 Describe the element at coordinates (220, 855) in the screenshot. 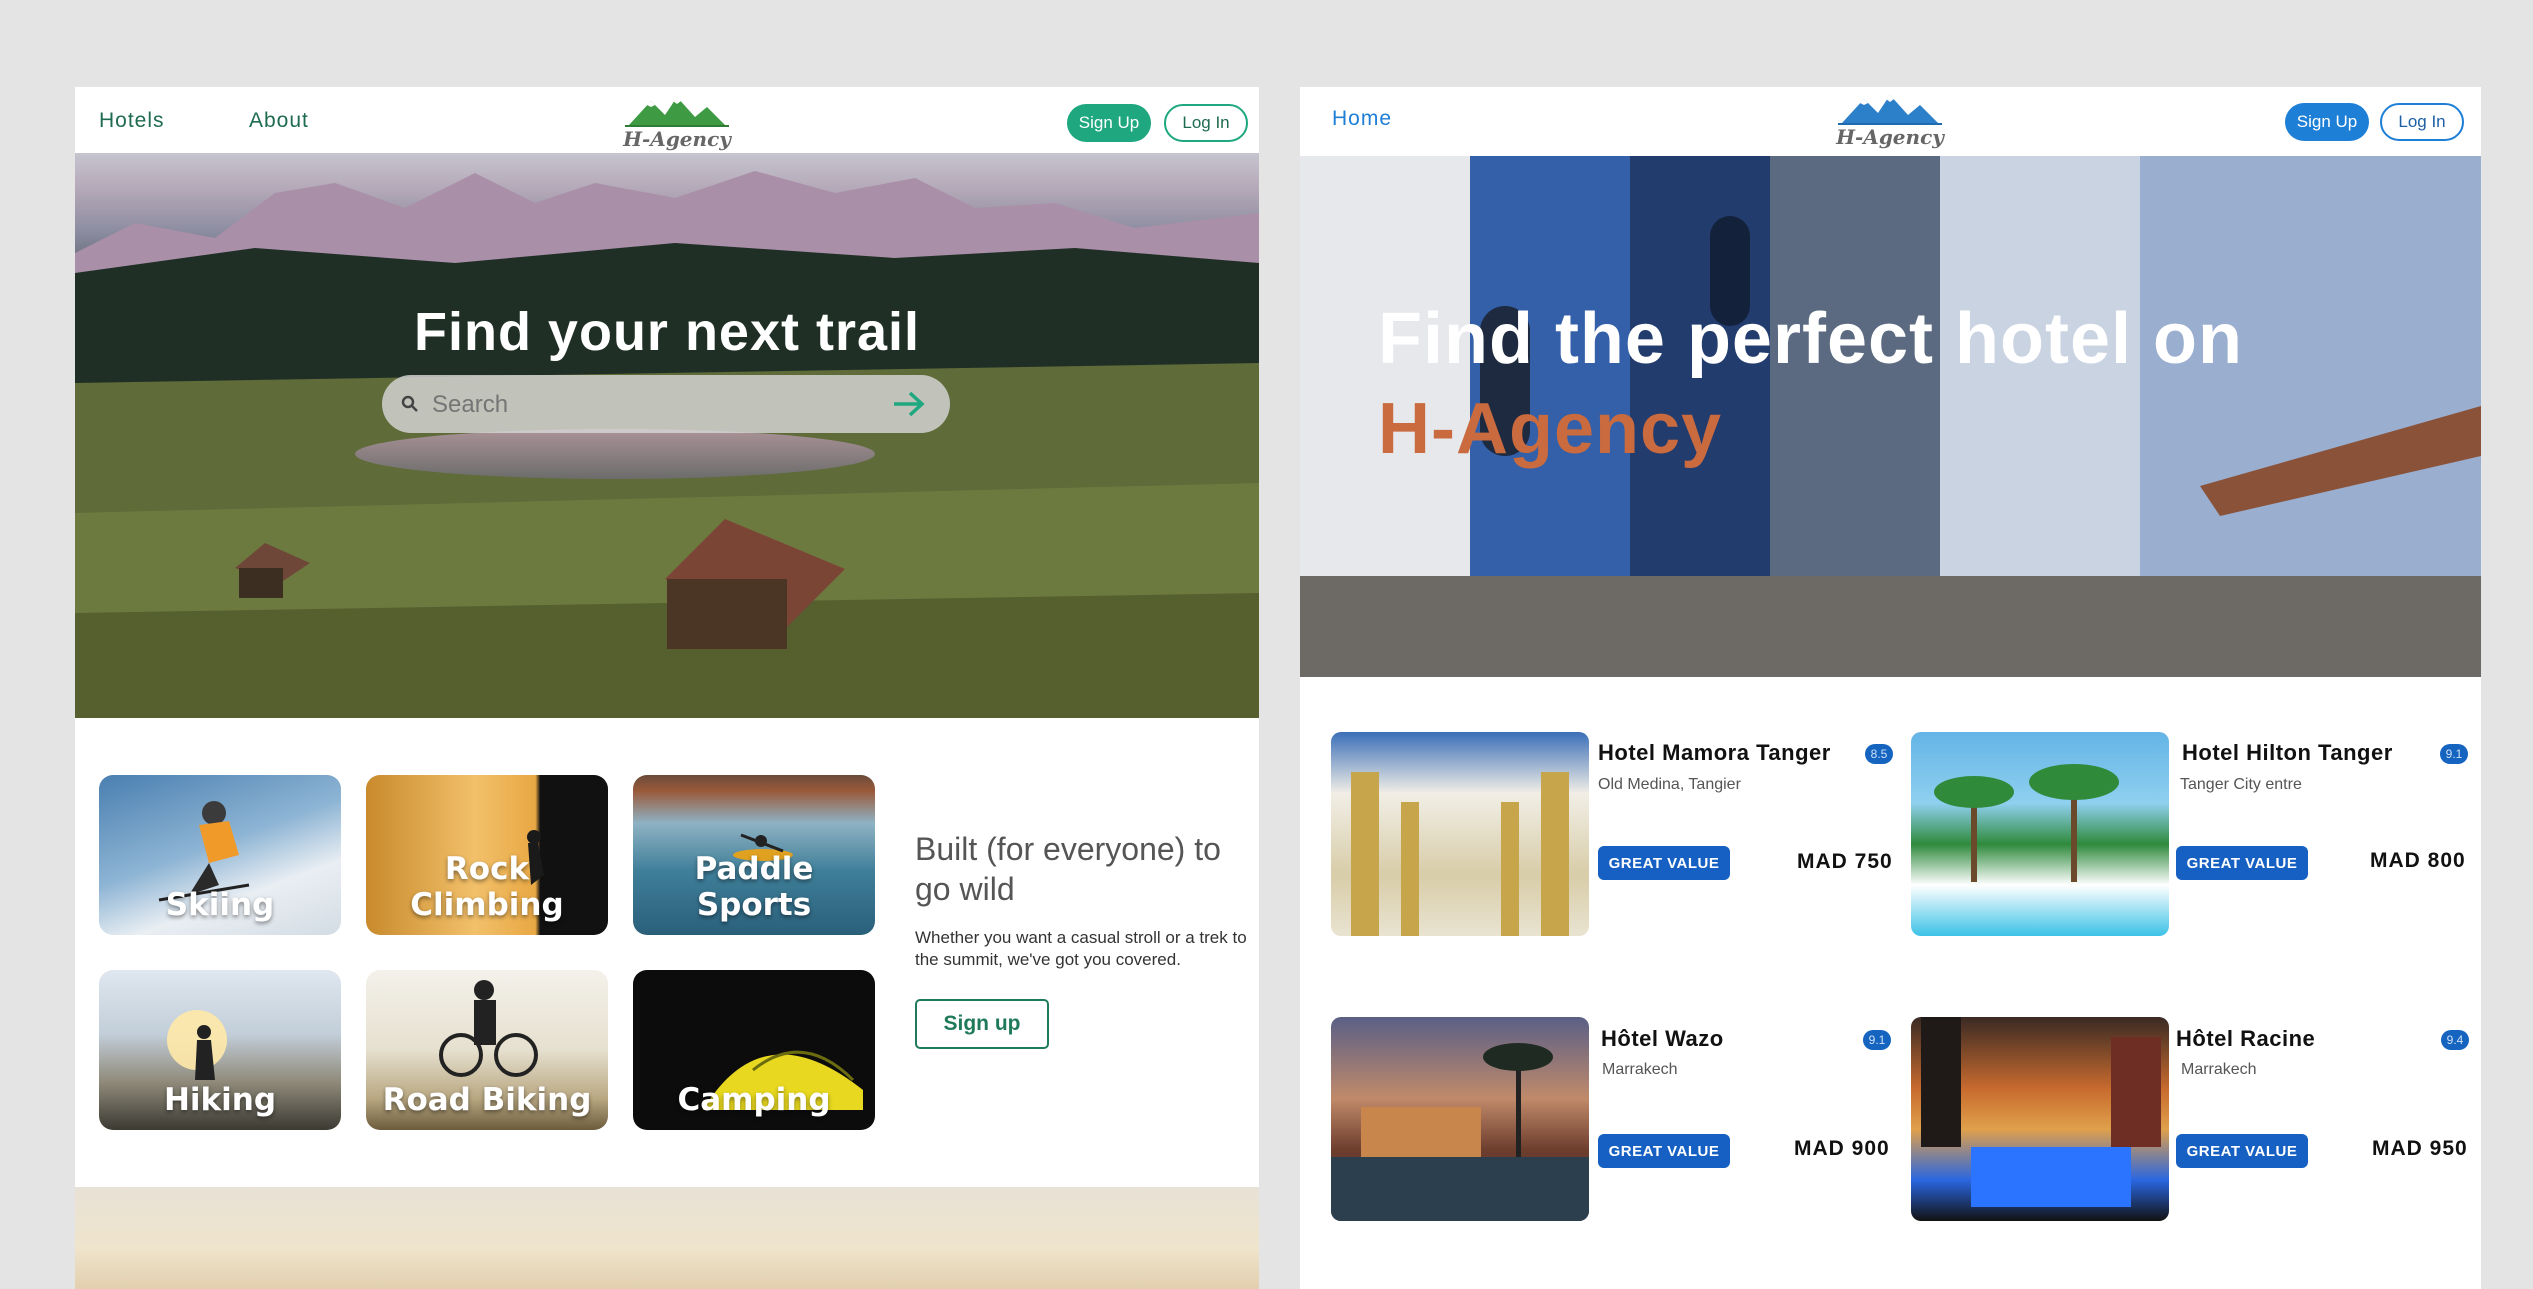

I see `activity-card-skiing: Skiing` at that location.